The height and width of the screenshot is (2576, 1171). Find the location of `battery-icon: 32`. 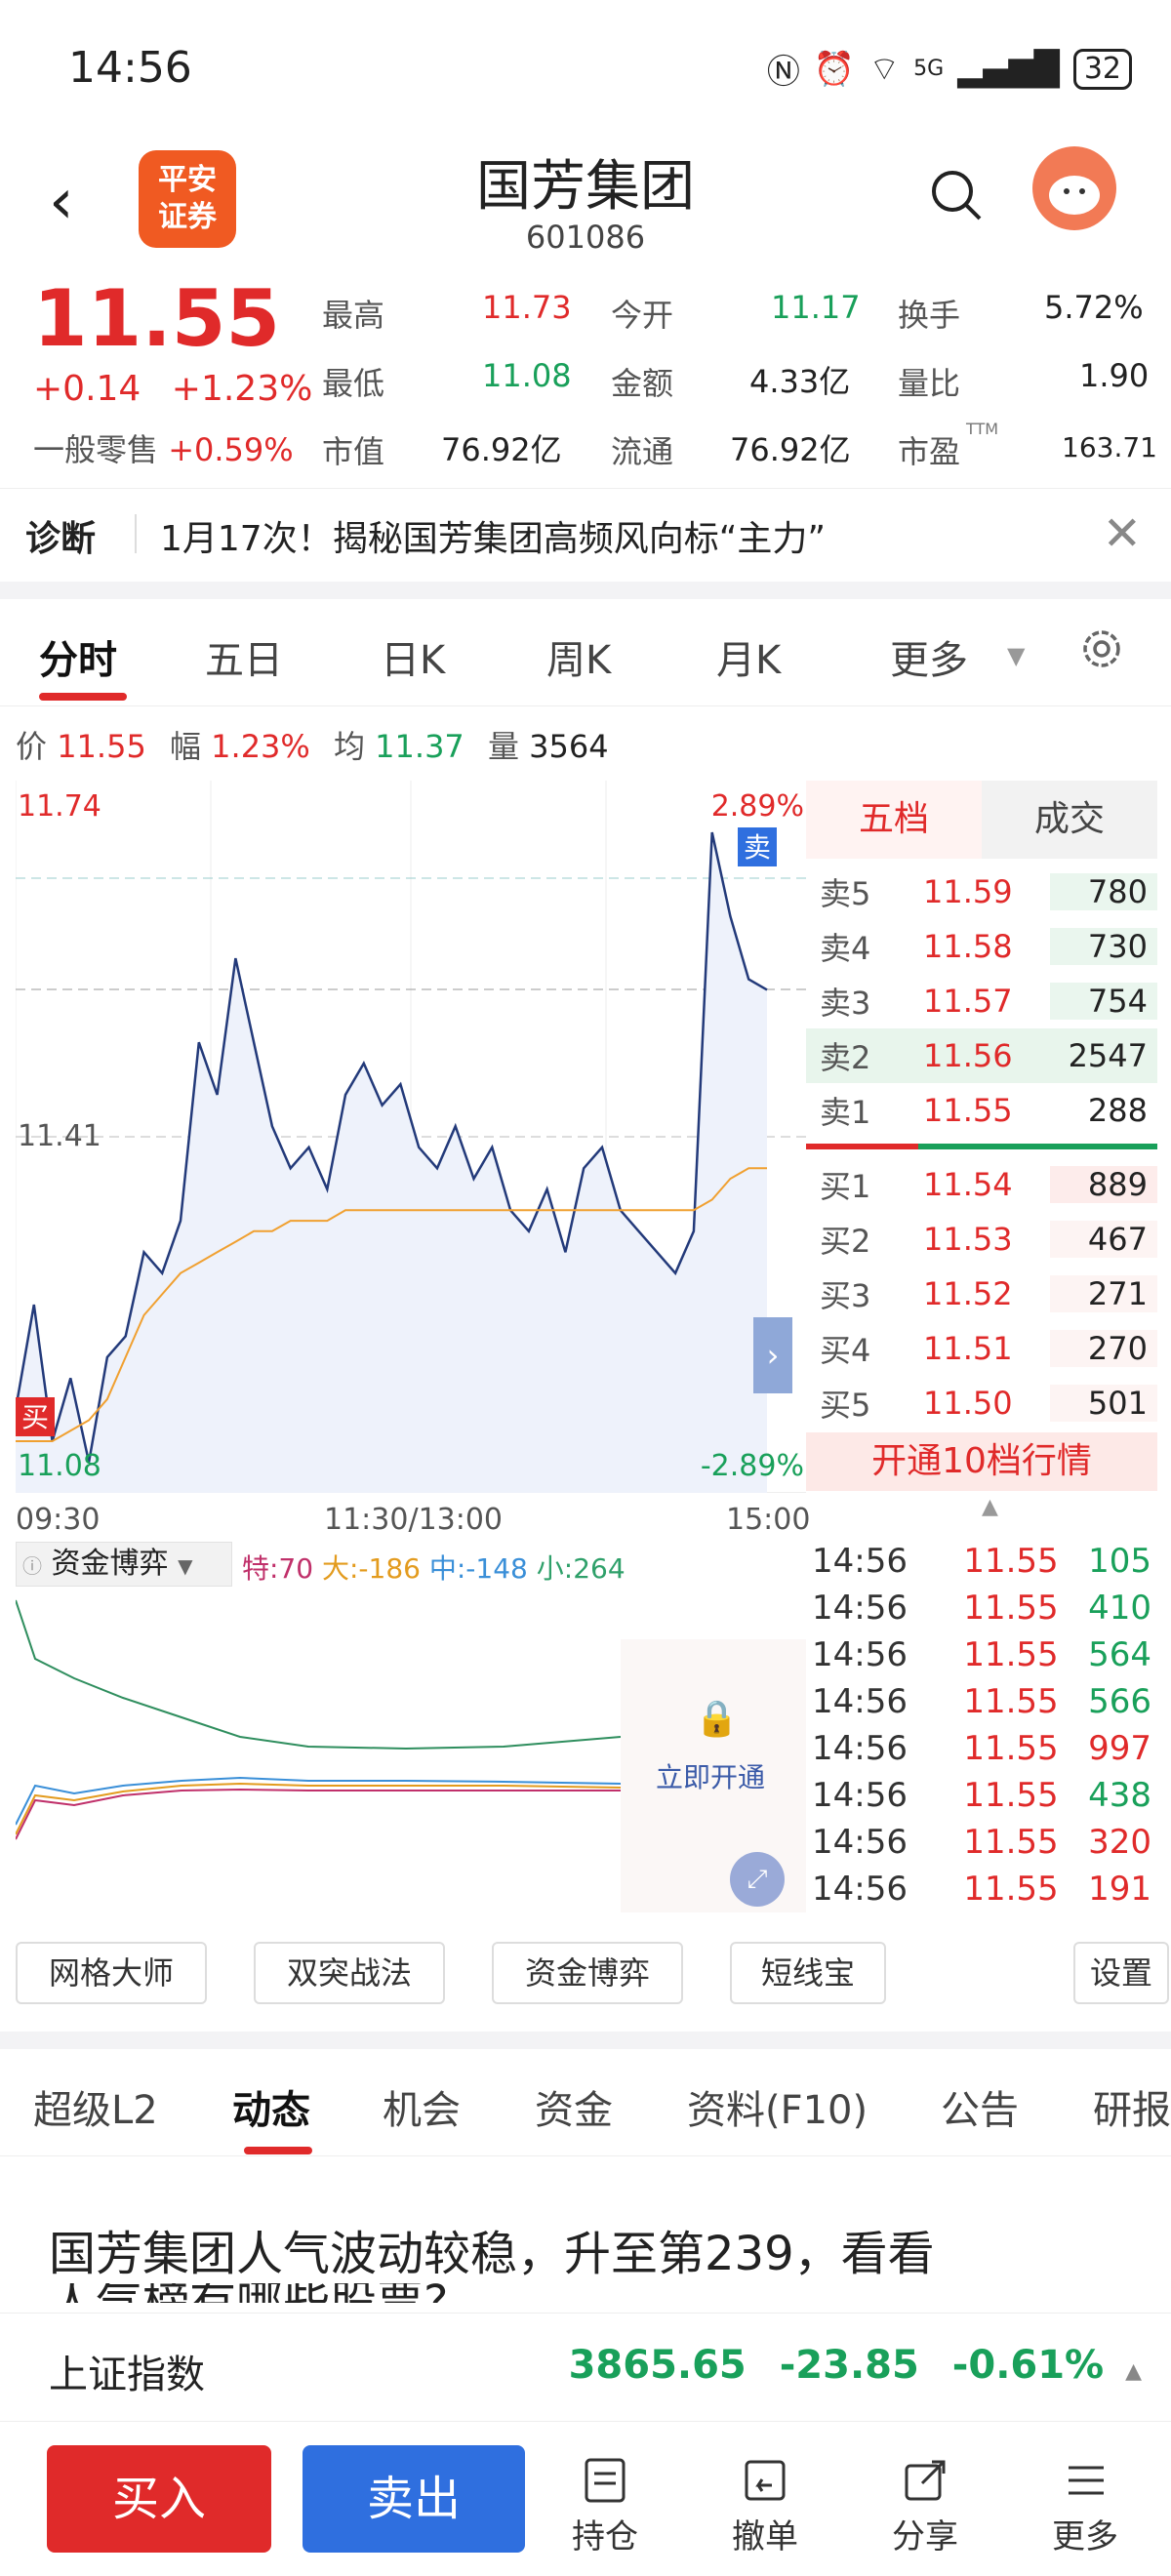

battery-icon: 32 is located at coordinates (1102, 69).